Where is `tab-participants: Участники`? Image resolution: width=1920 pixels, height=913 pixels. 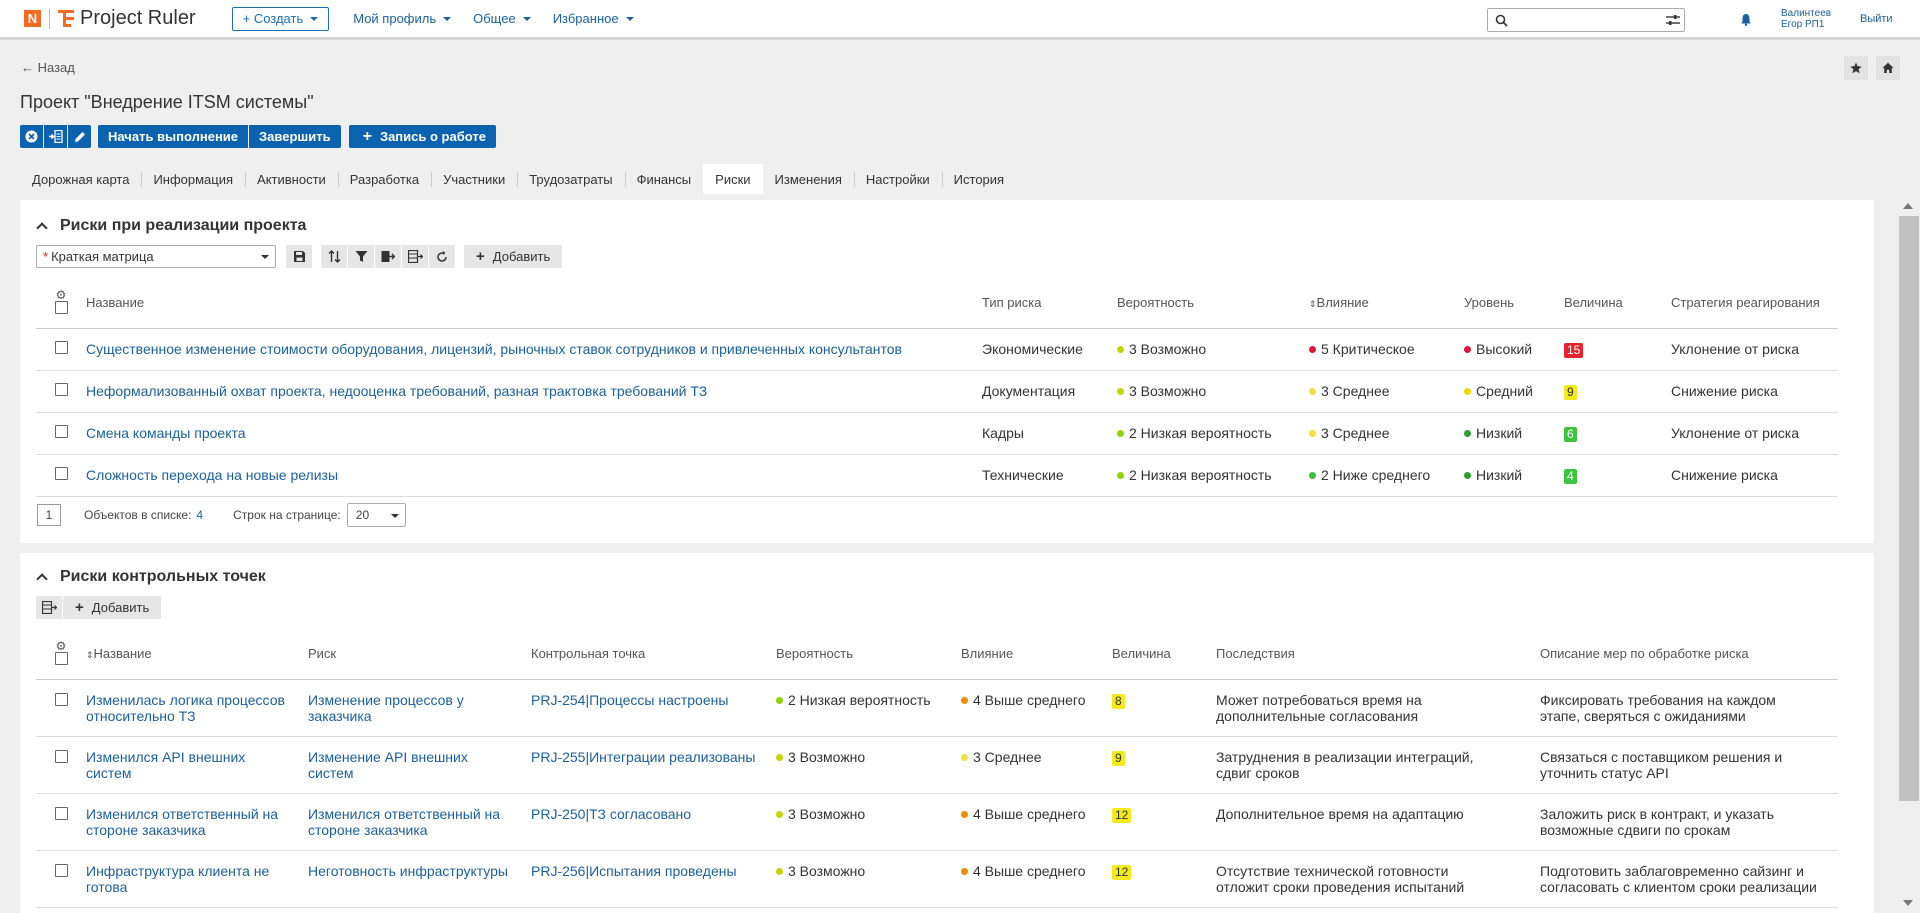
tab-participants: Участники is located at coordinates (474, 179).